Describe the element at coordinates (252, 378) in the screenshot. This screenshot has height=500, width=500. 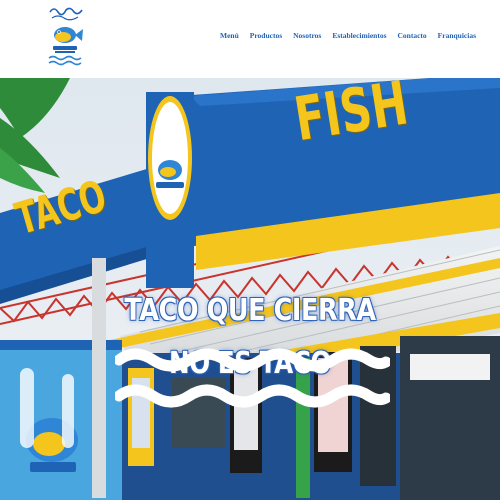
I see `wave-lines-icon` at that location.